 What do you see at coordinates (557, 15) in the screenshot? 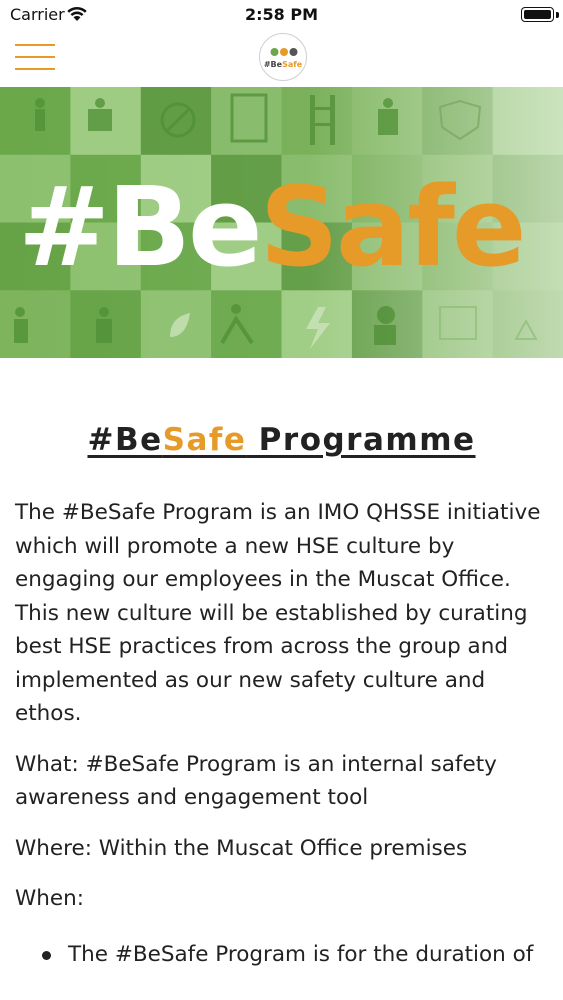
I see `battery-tip` at bounding box center [557, 15].